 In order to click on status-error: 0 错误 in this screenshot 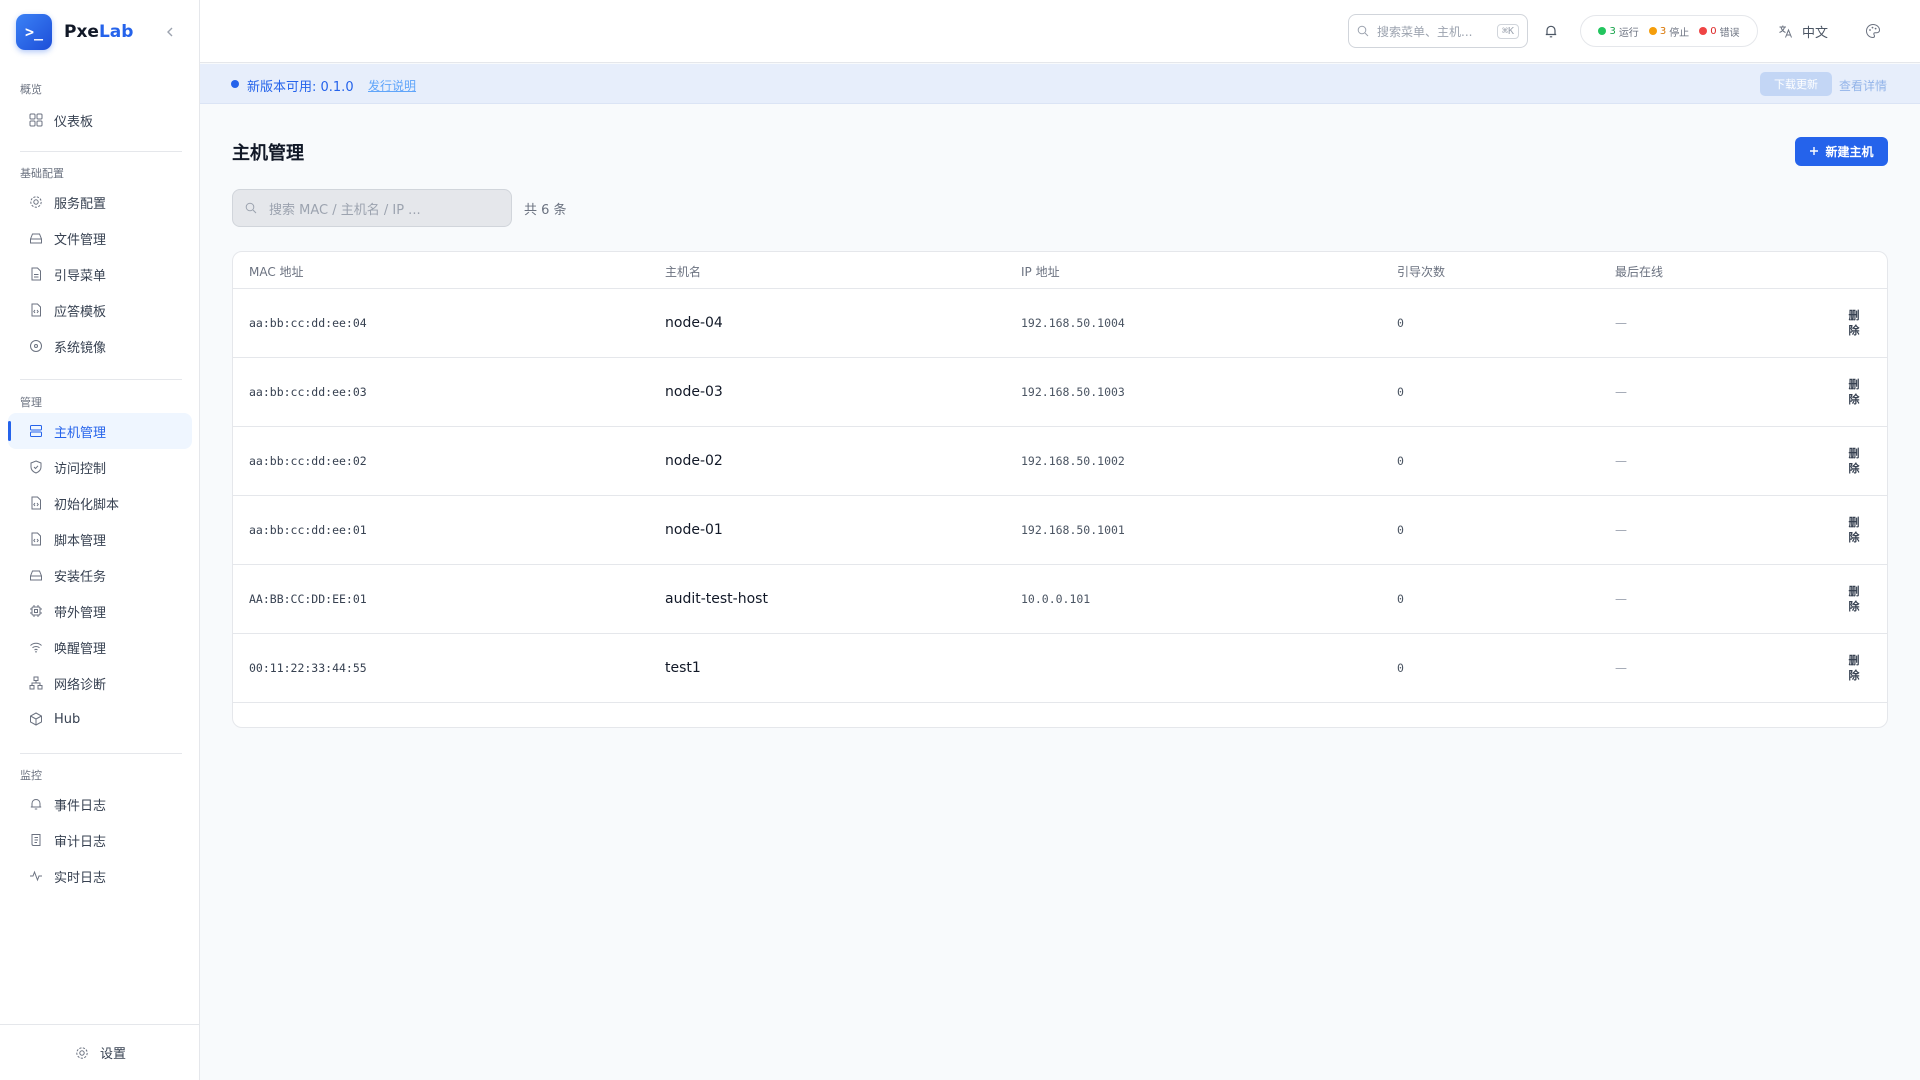, I will do `click(1719, 31)`.